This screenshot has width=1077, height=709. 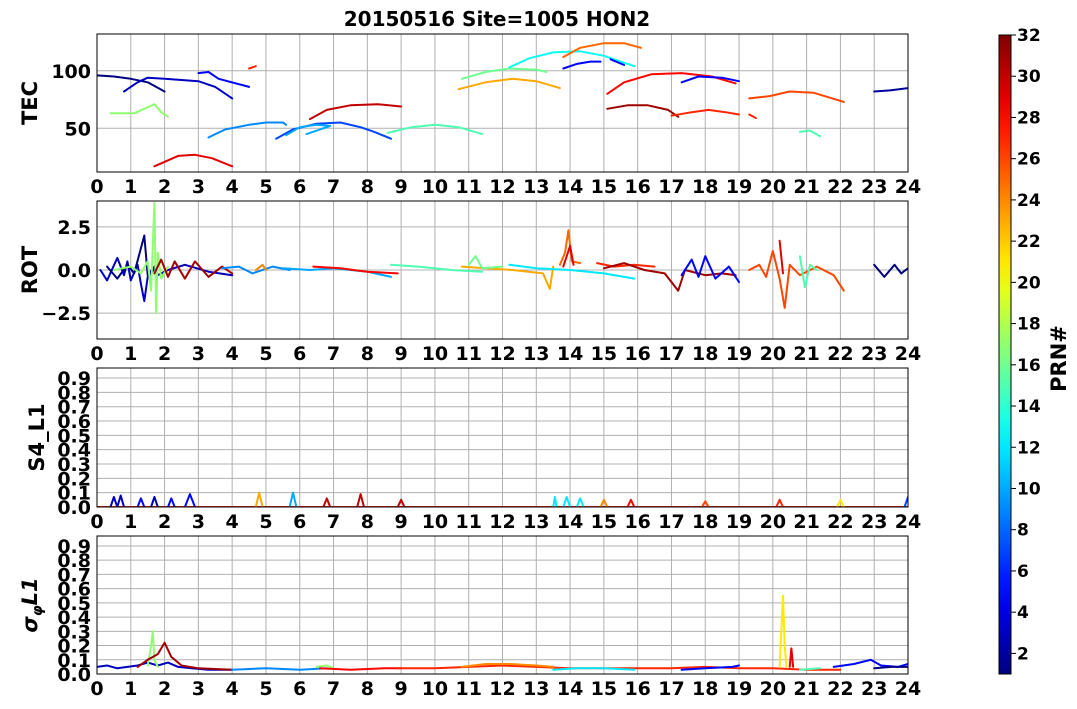 I want to click on x-tick-label: 14, so click(x=570, y=522).